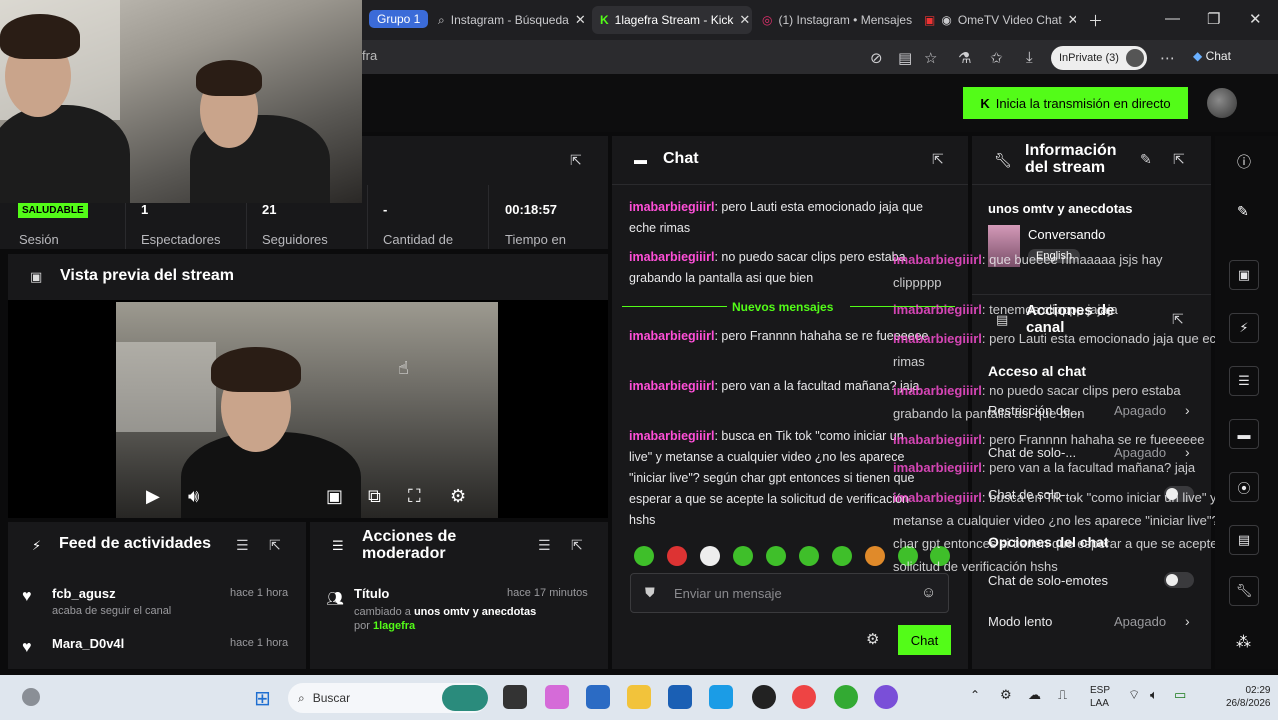 The width and height of the screenshot is (1278, 720). Describe the element at coordinates (721, 697) in the screenshot. I see `edge-icon` at that location.